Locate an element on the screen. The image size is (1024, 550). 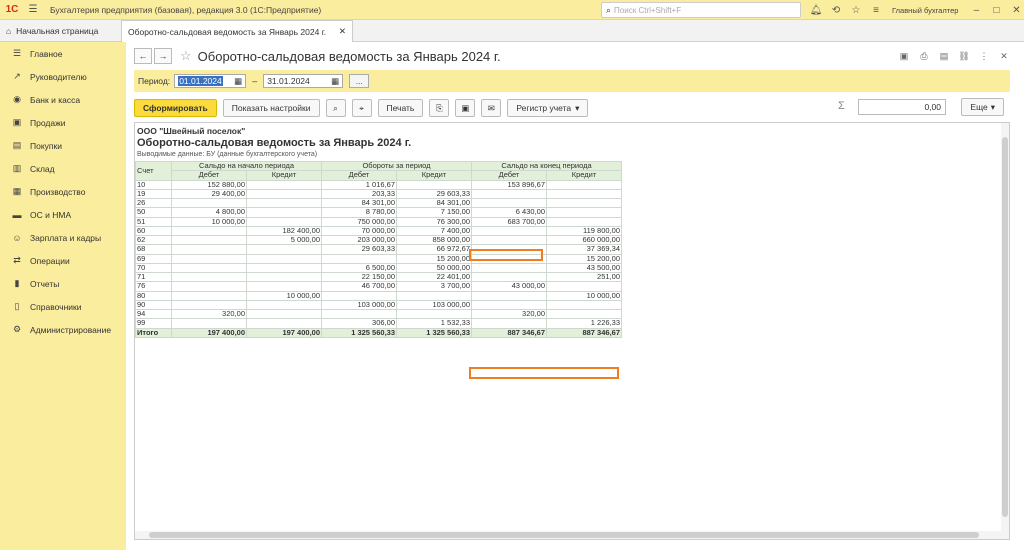
account-cell: 26 is located at coordinates (153, 203).